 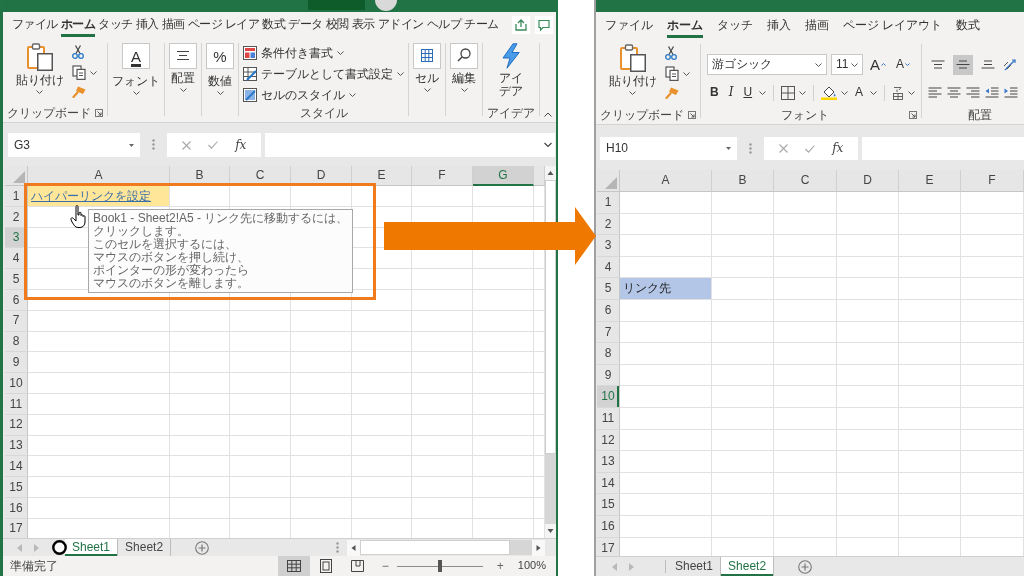 I want to click on name-box: G3, so click(x=74, y=145).